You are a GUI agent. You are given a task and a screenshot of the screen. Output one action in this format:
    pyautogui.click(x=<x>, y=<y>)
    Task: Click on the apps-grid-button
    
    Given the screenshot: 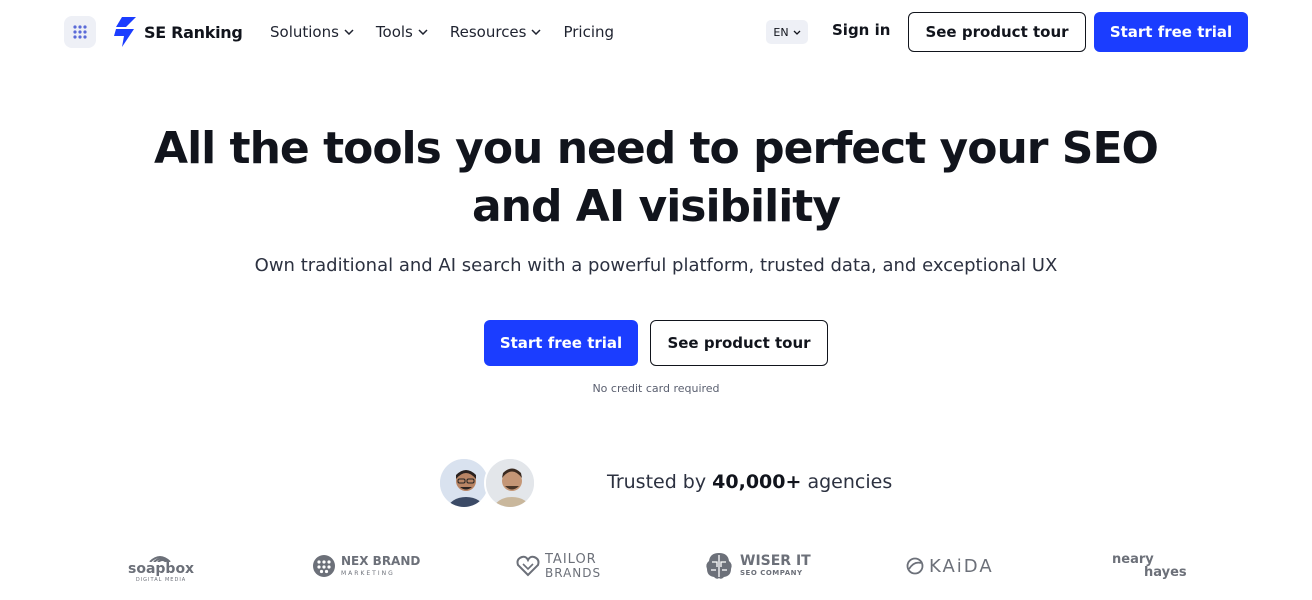 What is the action you would take?
    pyautogui.click(x=80, y=32)
    